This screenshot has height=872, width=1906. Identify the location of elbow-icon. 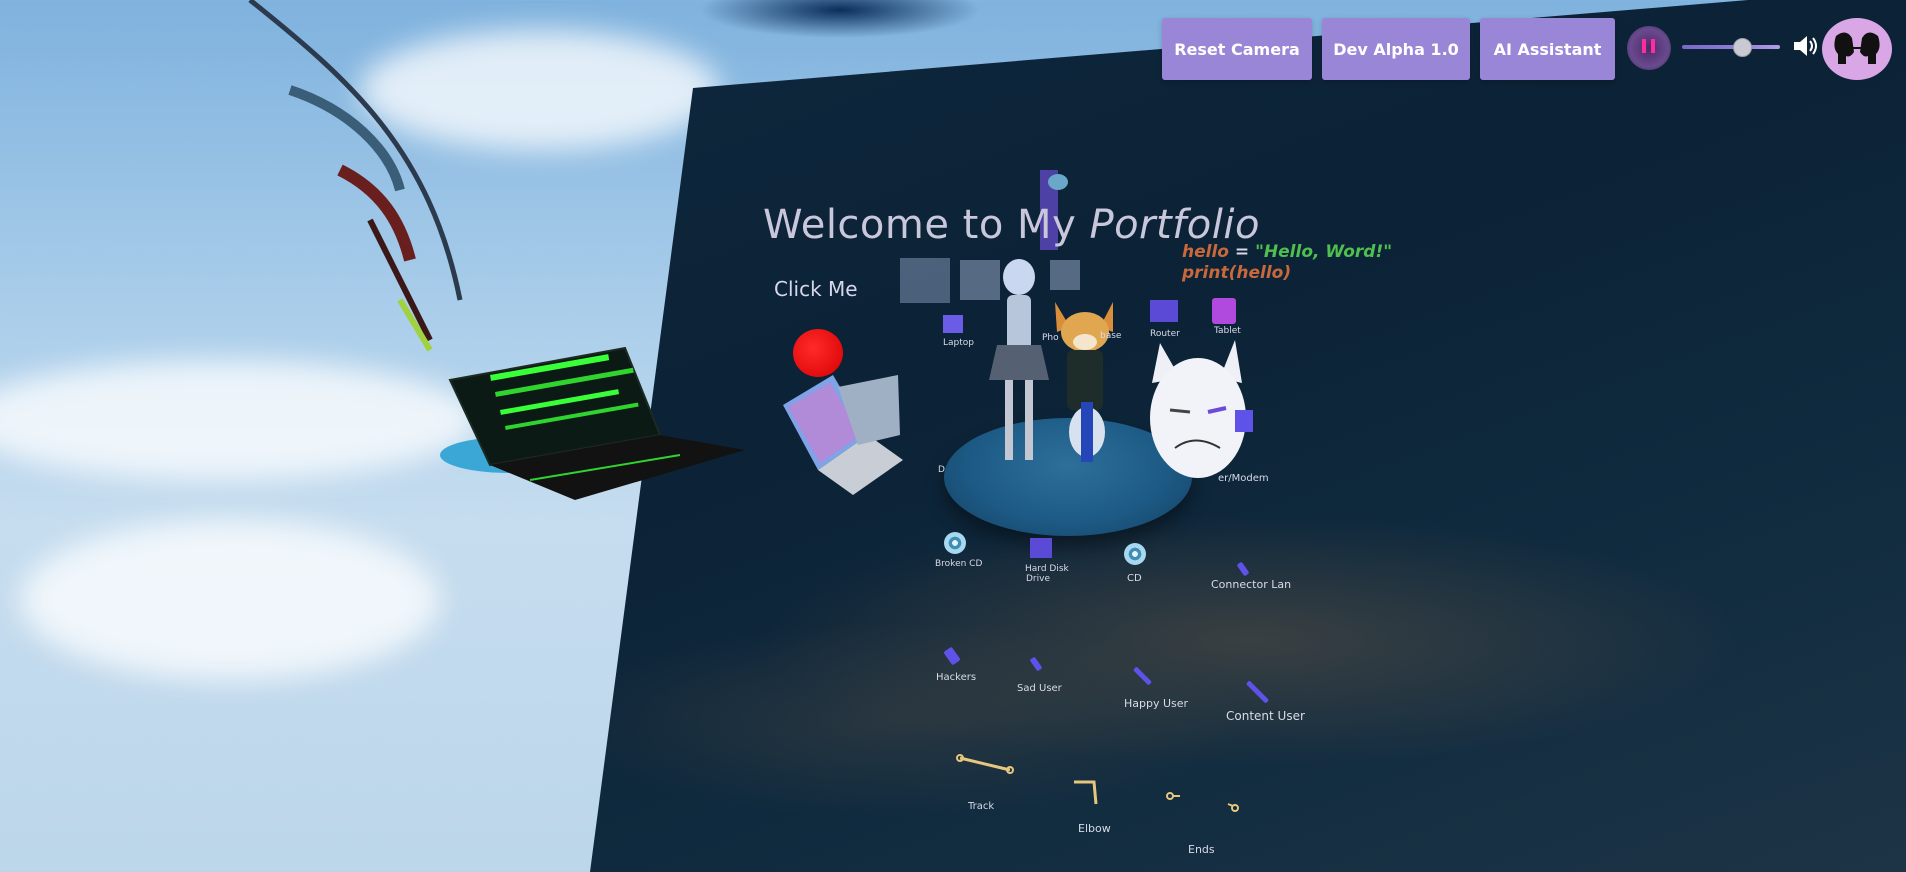
(1086, 792).